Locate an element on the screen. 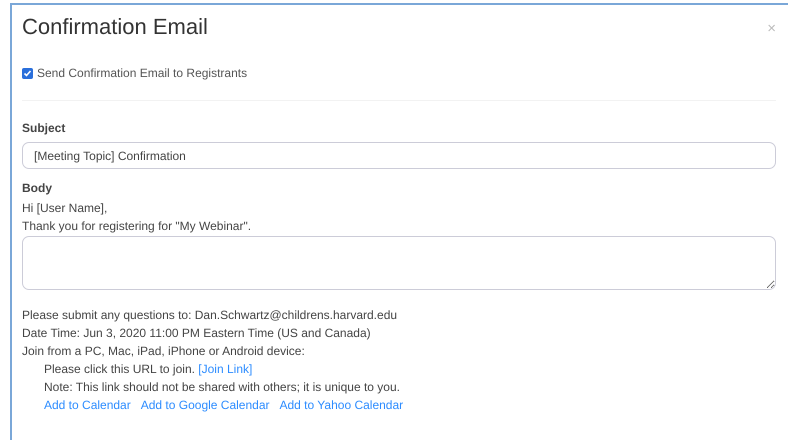 The image size is (788, 442). checkbox is located at coordinates (27, 73).